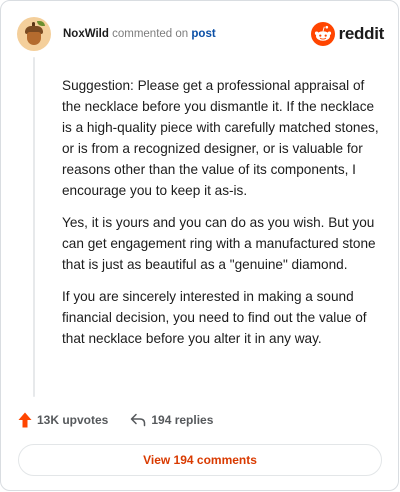 Image resolution: width=400 pixels, height=492 pixels. I want to click on reddit-logo: reddit, so click(347, 34).